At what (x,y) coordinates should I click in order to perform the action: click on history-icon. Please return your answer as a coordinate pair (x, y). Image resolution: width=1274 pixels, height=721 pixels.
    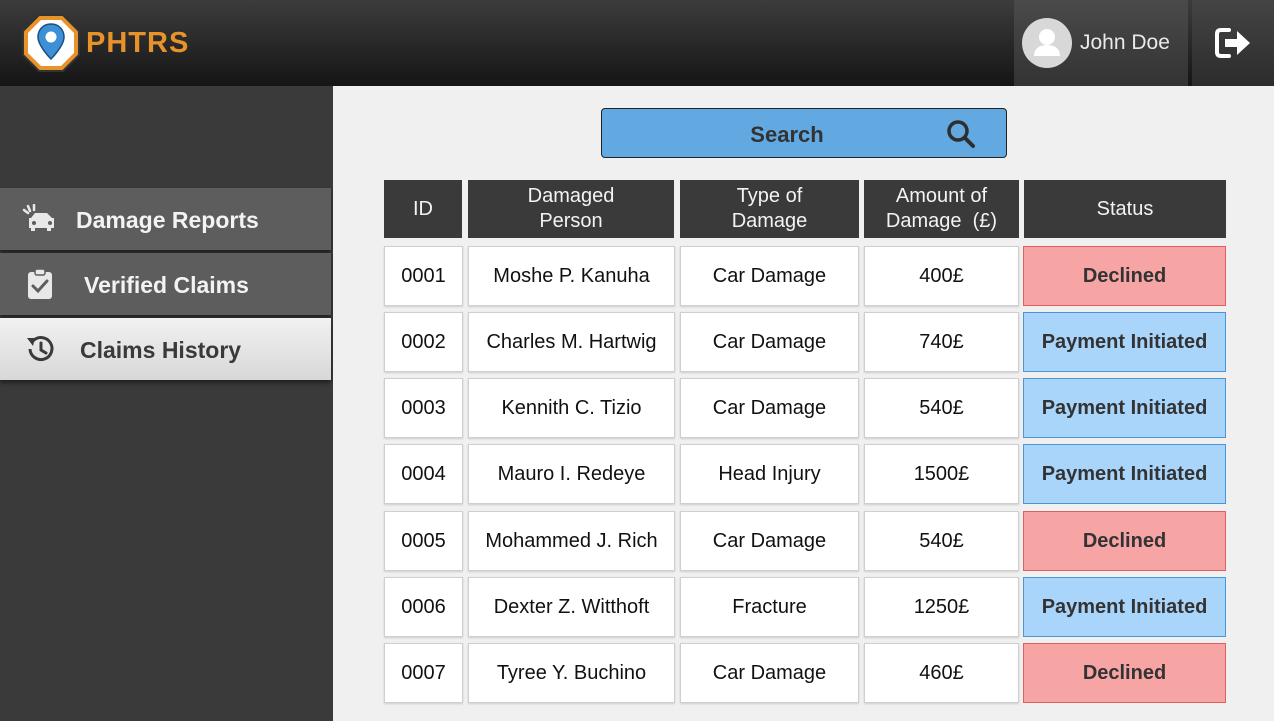
    Looking at the image, I should click on (40, 349).